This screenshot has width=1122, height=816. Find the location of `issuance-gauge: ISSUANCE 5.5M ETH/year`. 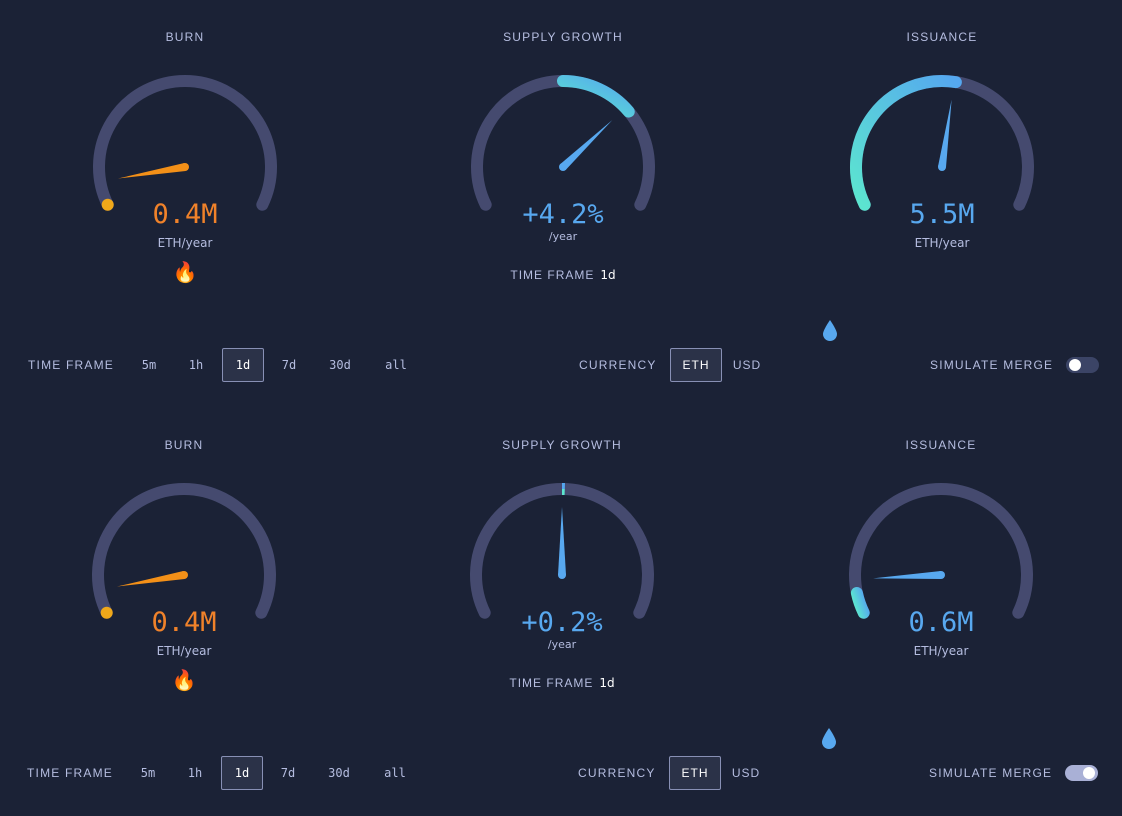

issuance-gauge: ISSUANCE 5.5M ETH/year is located at coordinates (942, 155).